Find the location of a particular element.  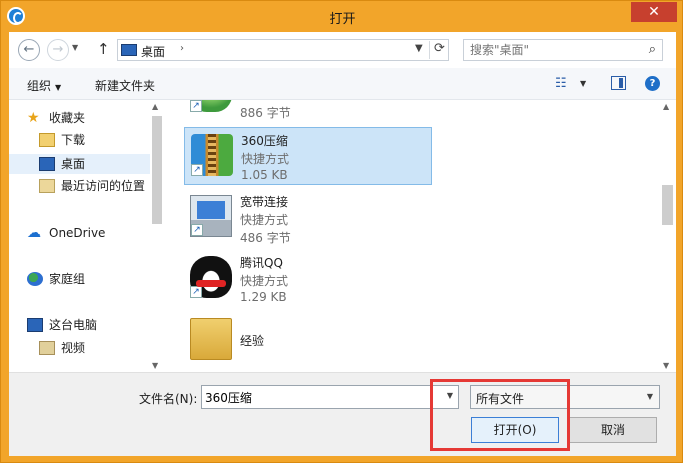

file-name: 宽带连接 is located at coordinates (264, 202).